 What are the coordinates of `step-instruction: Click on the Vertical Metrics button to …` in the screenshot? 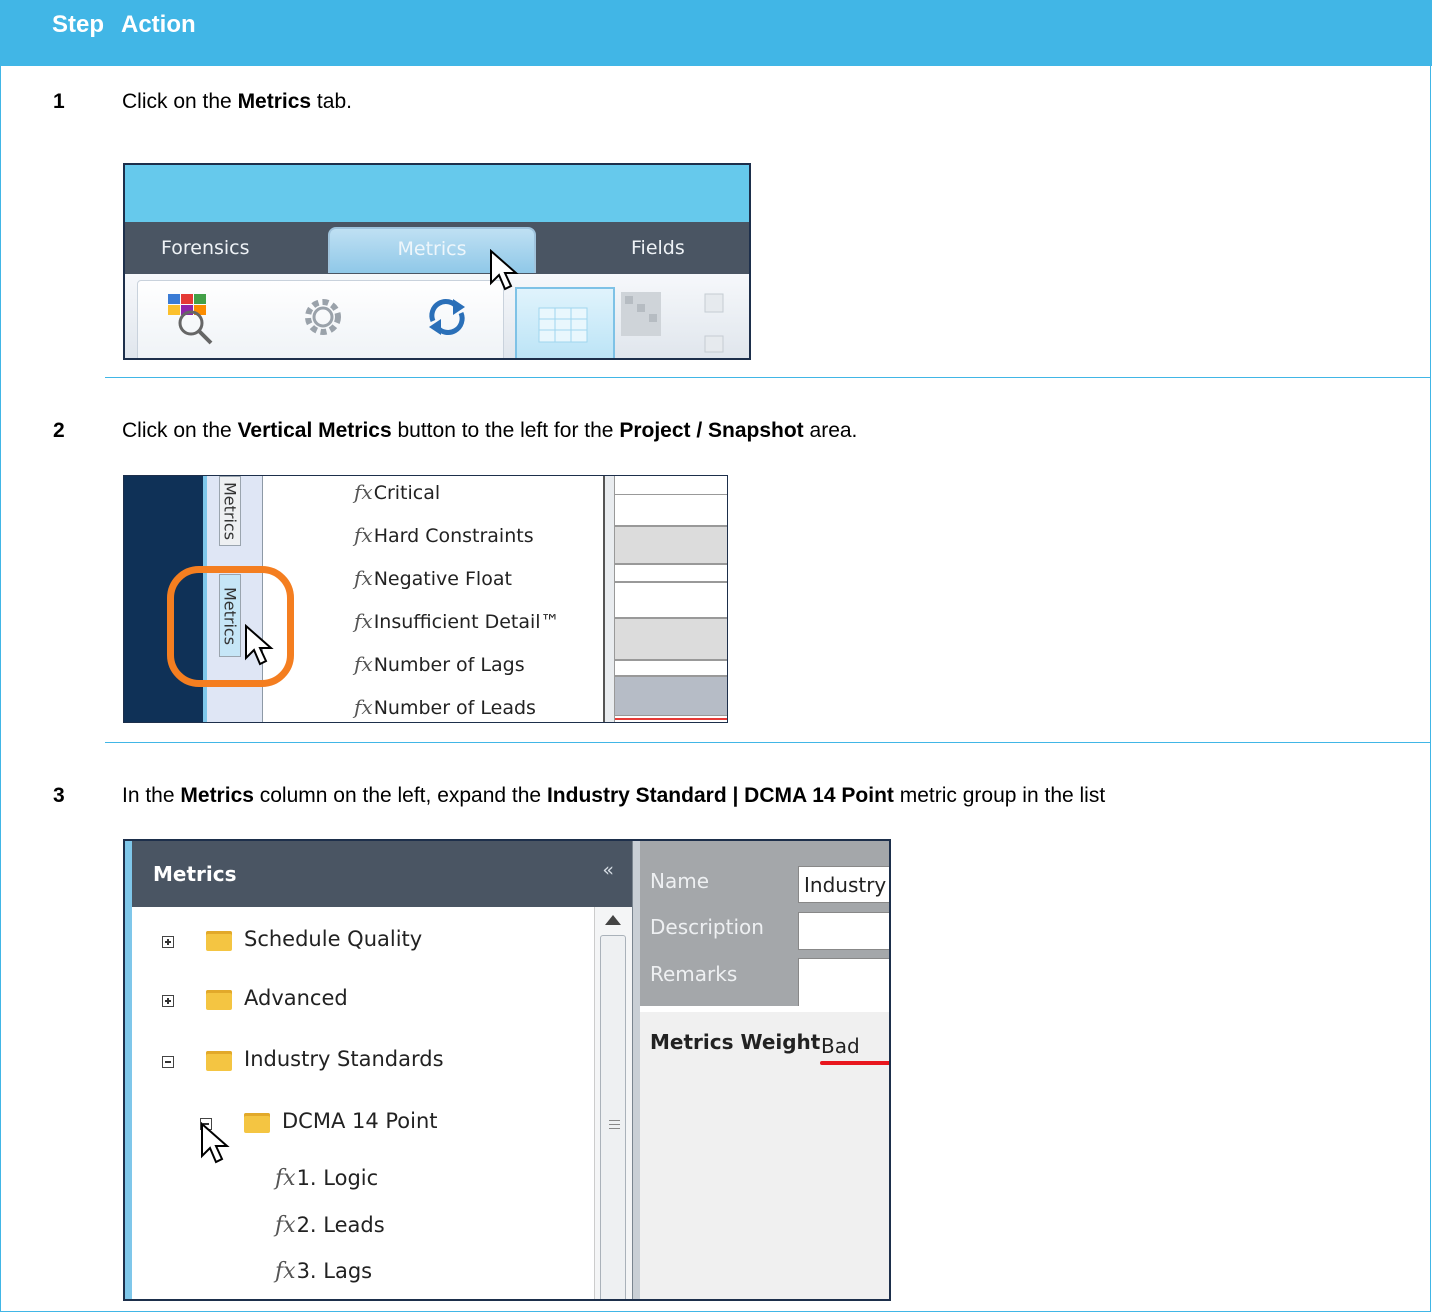 It's located at (490, 430).